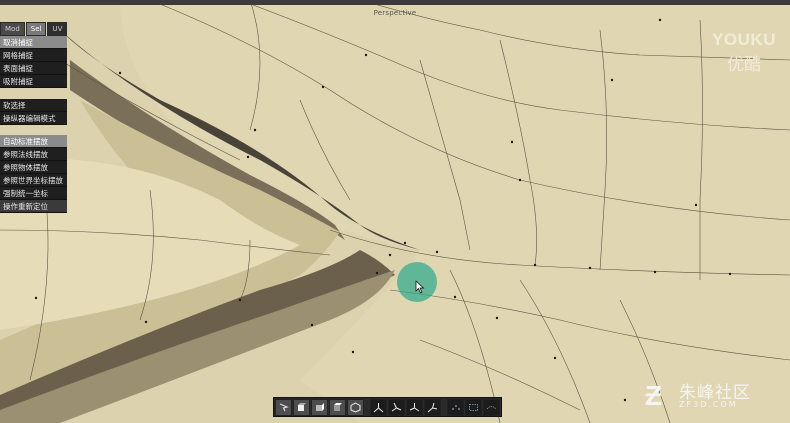 The image size is (790, 423). What do you see at coordinates (33, 141) in the screenshot?
I see `menu-item-auto-placement: 自动标准摆放` at bounding box center [33, 141].